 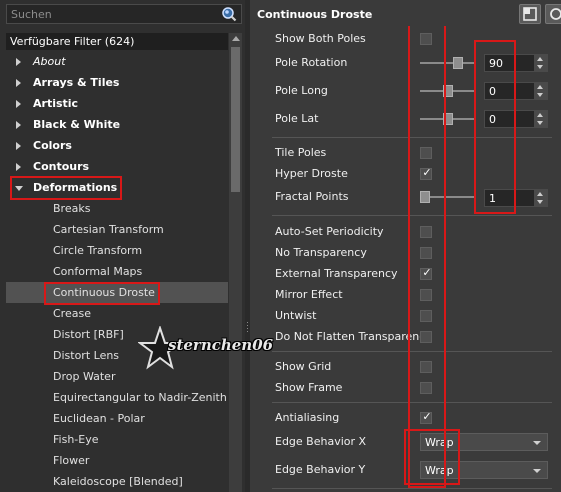 What do you see at coordinates (311, 62) in the screenshot?
I see `pole-rotation-label: Pole Rotation` at bounding box center [311, 62].